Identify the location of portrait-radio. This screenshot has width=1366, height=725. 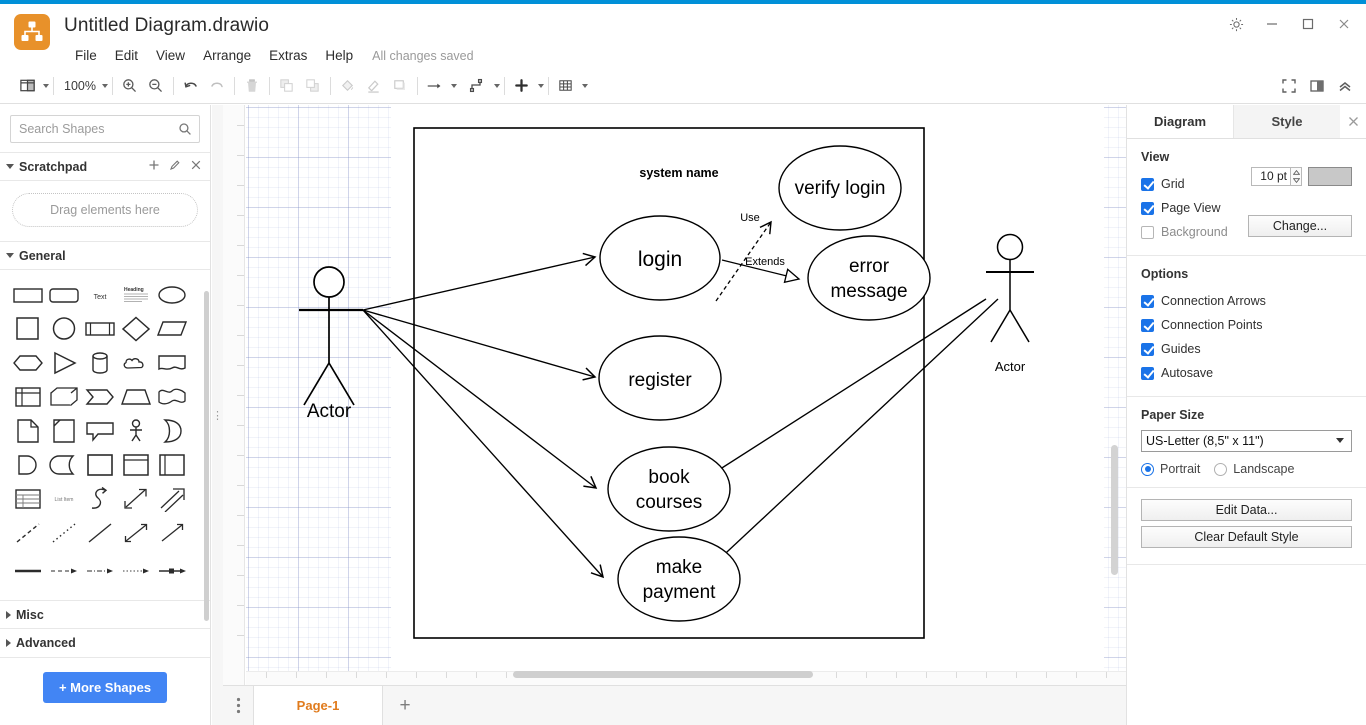
(1147, 469).